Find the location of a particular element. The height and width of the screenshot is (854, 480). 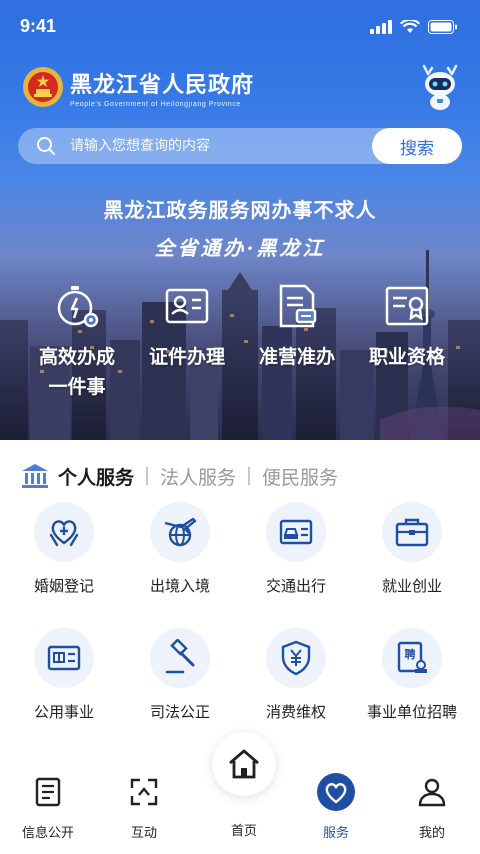

service-public-utilities: 公用事业 is located at coordinates (64, 675).